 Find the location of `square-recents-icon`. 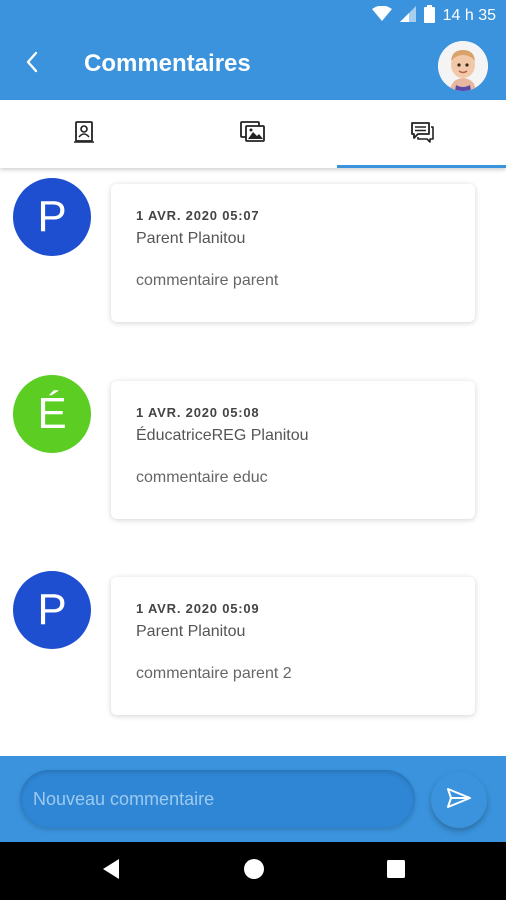

square-recents-icon is located at coordinates (396, 871).